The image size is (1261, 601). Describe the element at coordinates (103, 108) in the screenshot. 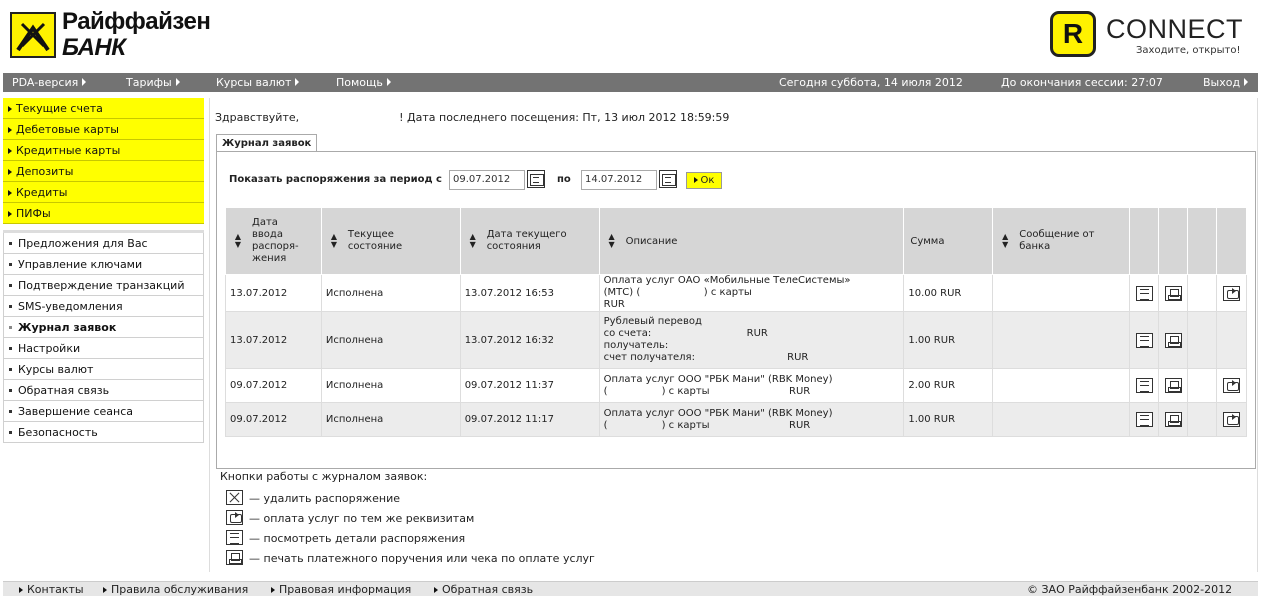

I see `sidebar-item-current-accounts: Текущие счета` at that location.